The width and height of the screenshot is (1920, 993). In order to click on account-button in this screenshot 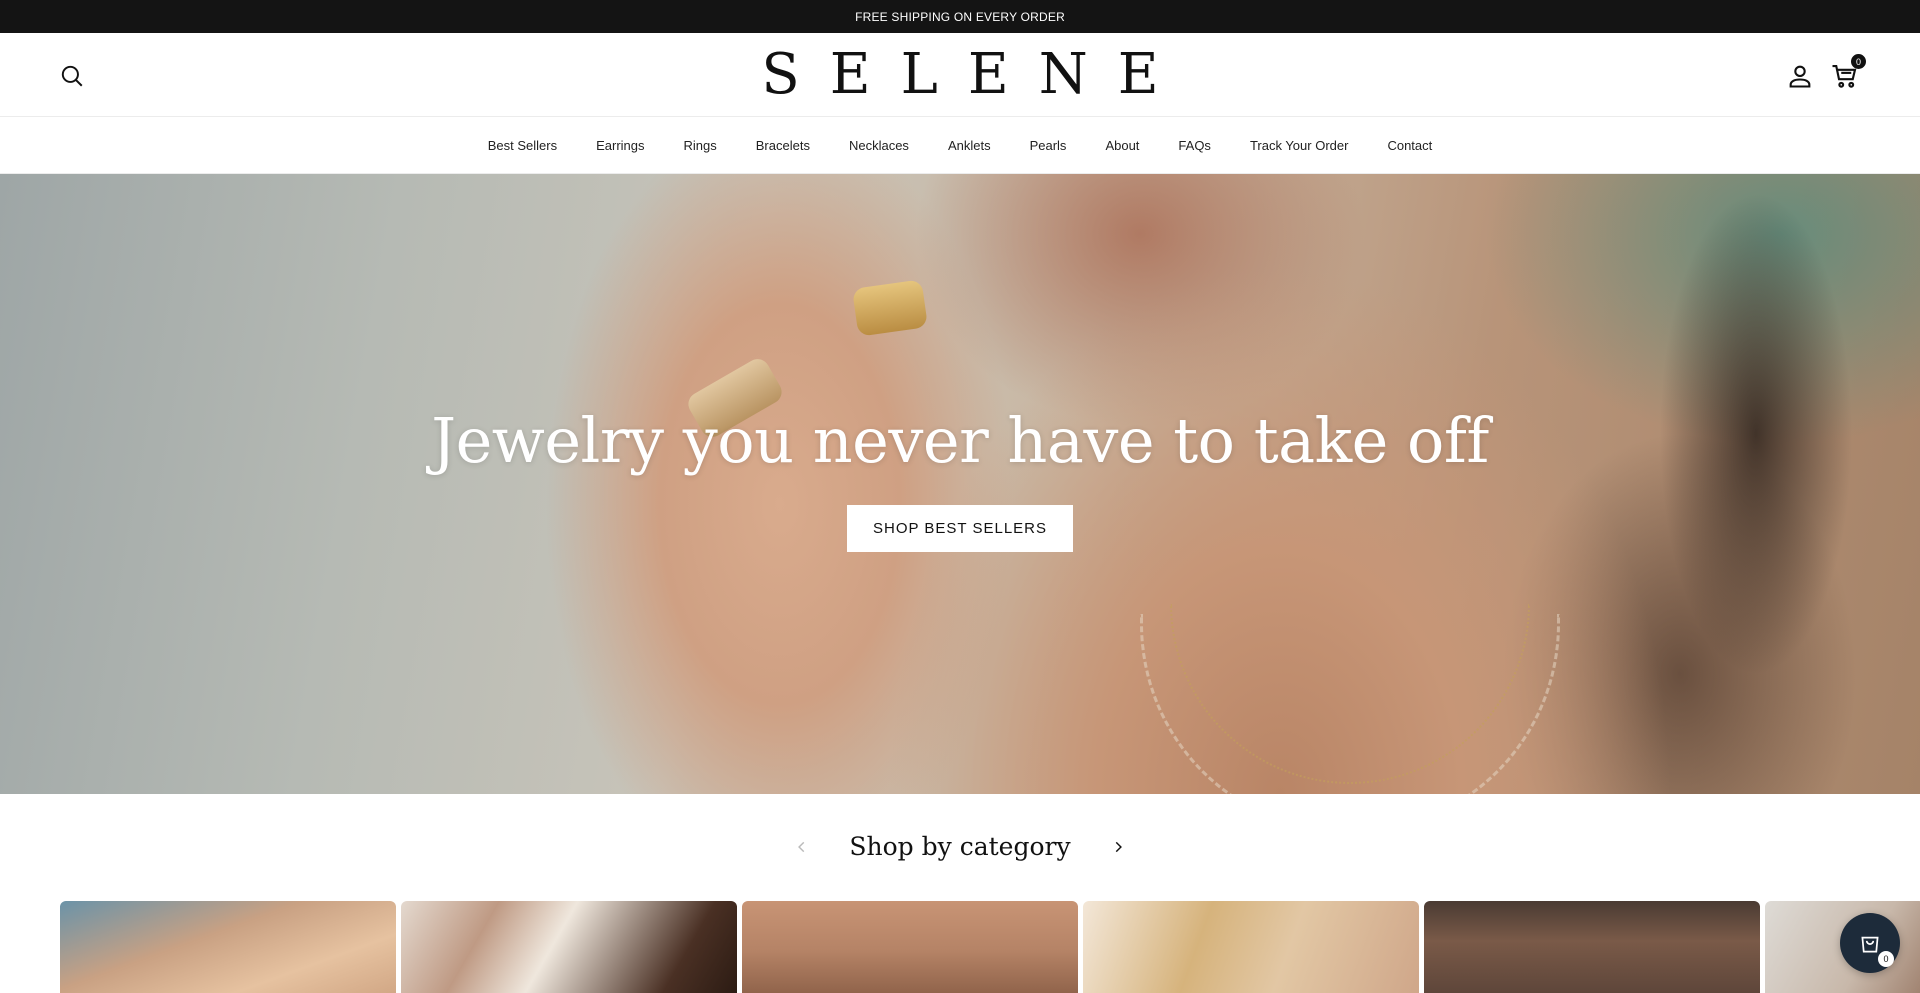, I will do `click(1800, 76)`.